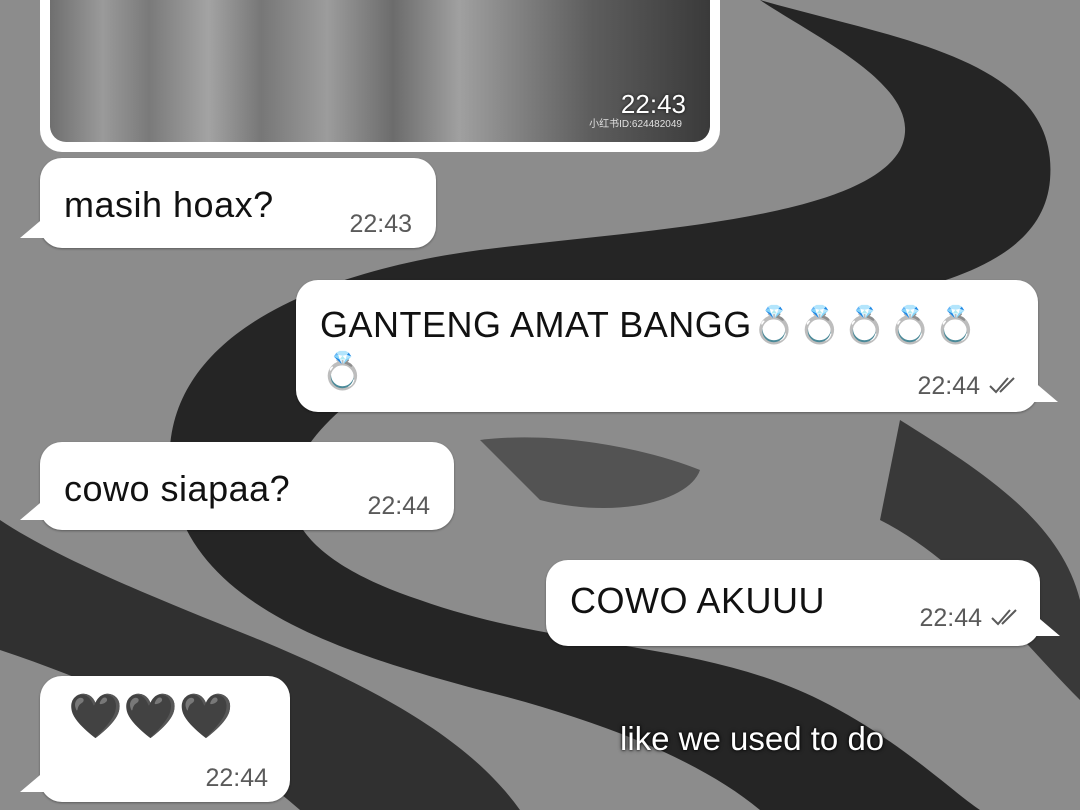 This screenshot has width=1080, height=810. I want to click on image-message: 小红书ID:624482049 22:43, so click(380, 76).